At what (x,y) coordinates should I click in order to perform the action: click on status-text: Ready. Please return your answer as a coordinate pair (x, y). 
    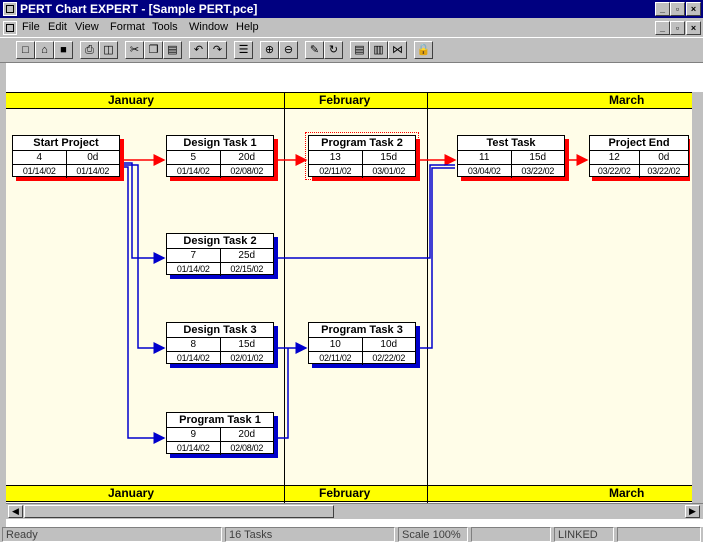
    Looking at the image, I should click on (112, 534).